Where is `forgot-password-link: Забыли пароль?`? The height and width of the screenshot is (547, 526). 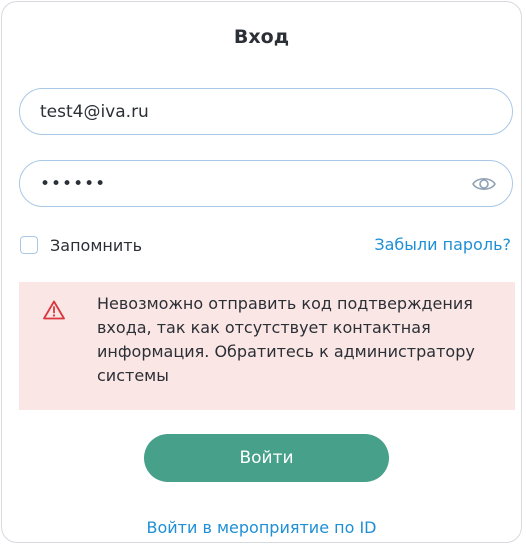 forgot-password-link: Забыли пароль? is located at coordinates (442, 244).